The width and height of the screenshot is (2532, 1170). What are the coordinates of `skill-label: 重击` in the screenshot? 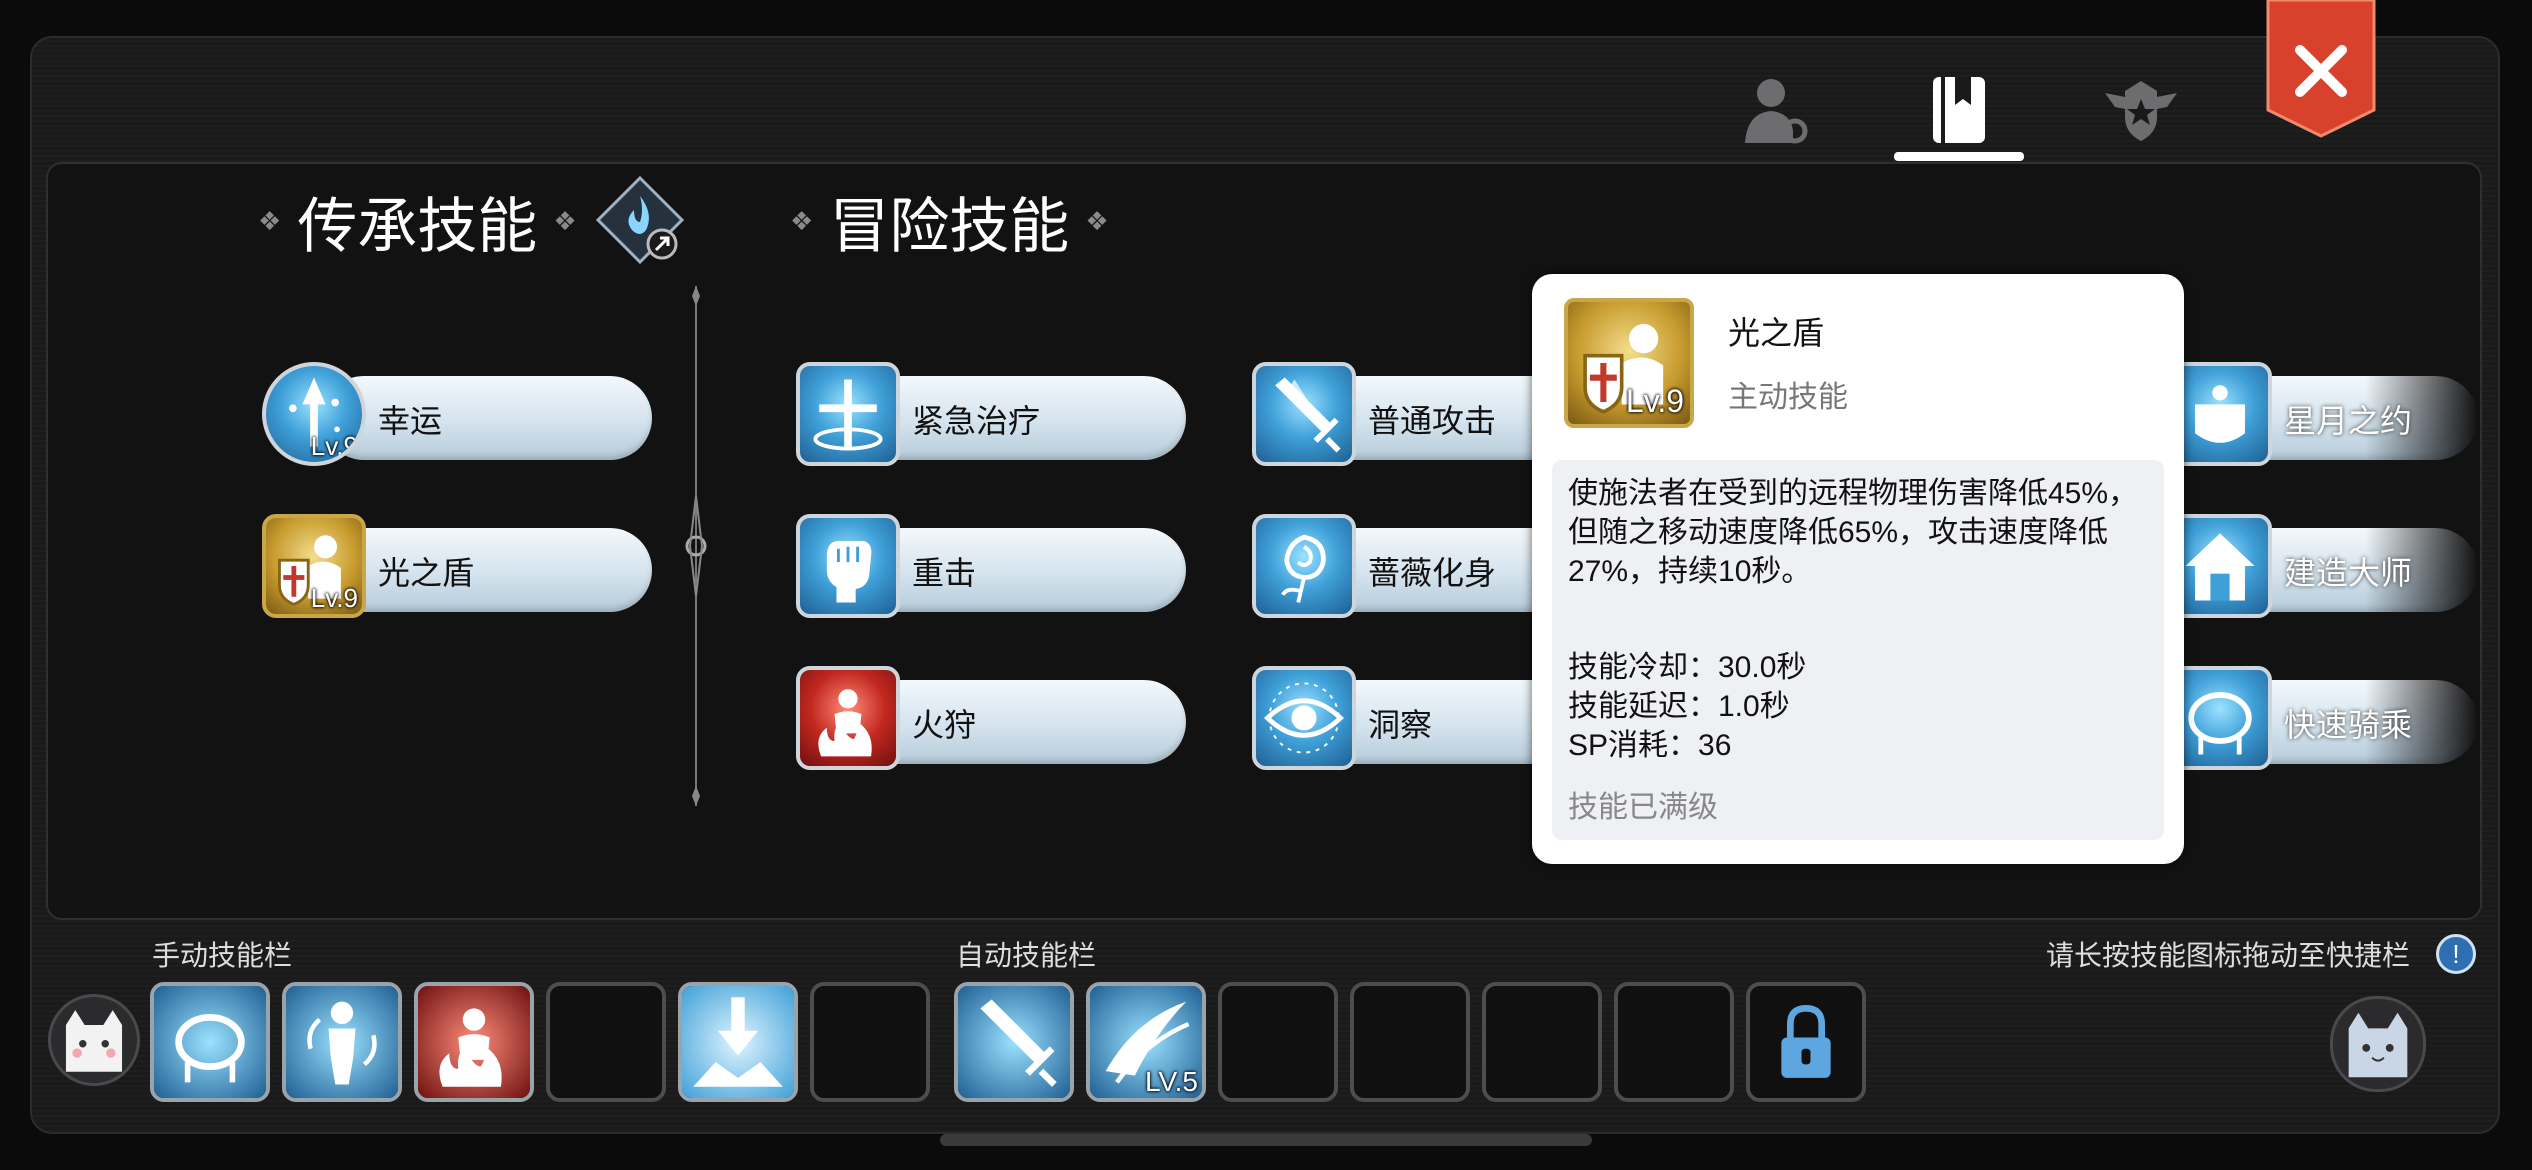 It's located at (944, 573).